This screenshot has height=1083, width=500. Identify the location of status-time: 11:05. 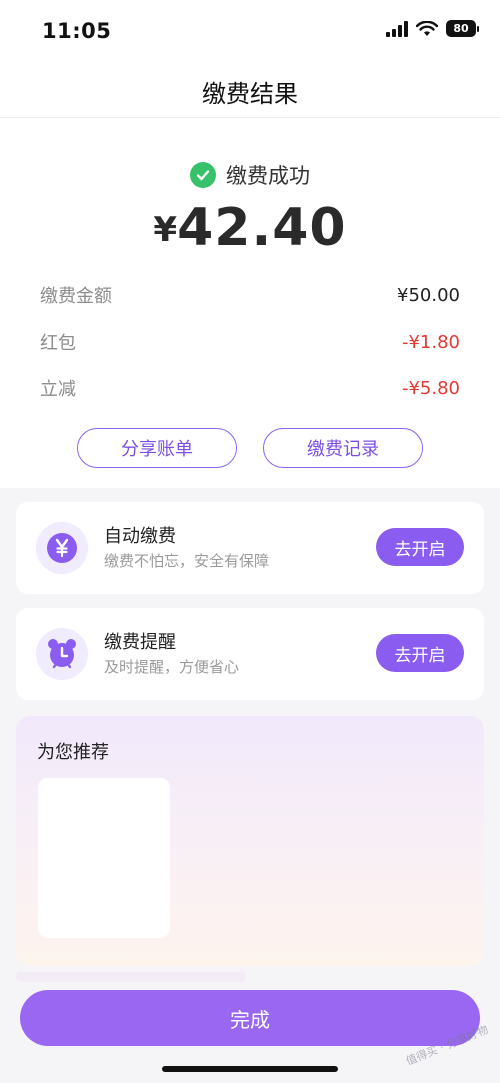
(77, 31).